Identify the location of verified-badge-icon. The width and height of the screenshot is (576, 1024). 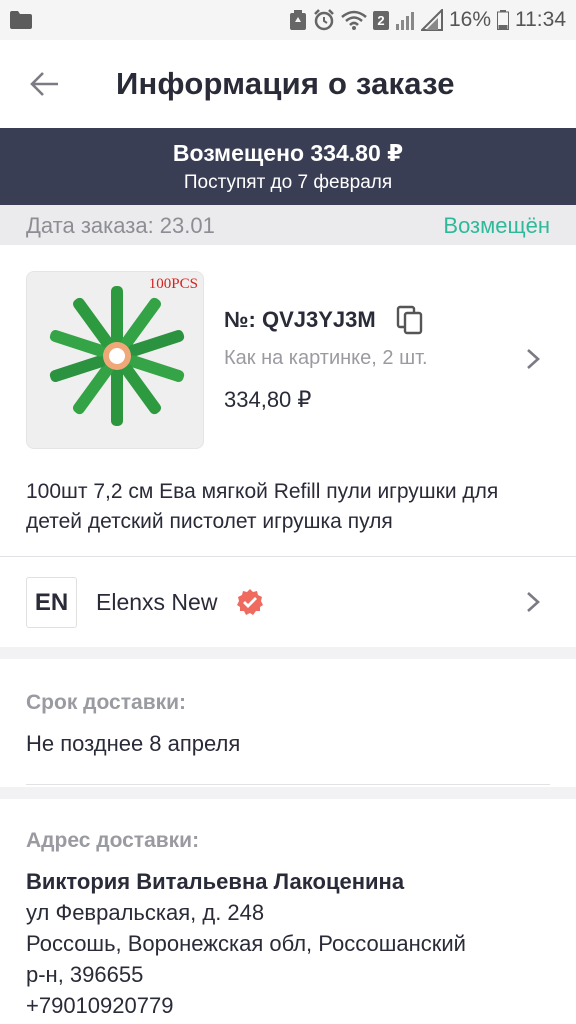
(250, 602).